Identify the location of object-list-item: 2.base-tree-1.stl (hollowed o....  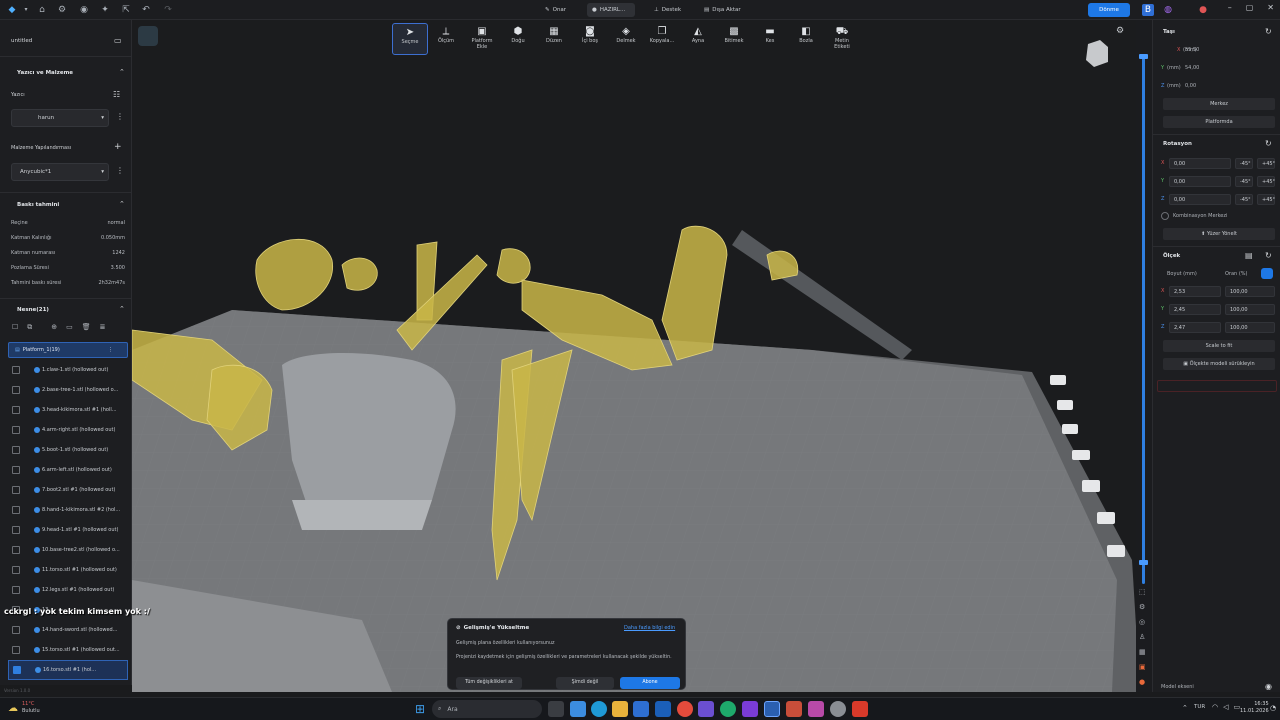
(68, 390).